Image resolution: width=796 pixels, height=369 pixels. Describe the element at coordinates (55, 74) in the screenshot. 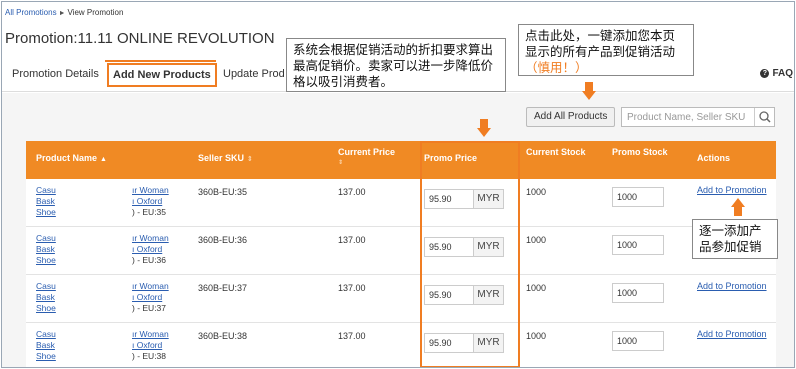

I see `tab-promotion-details: Promotion Details` at that location.